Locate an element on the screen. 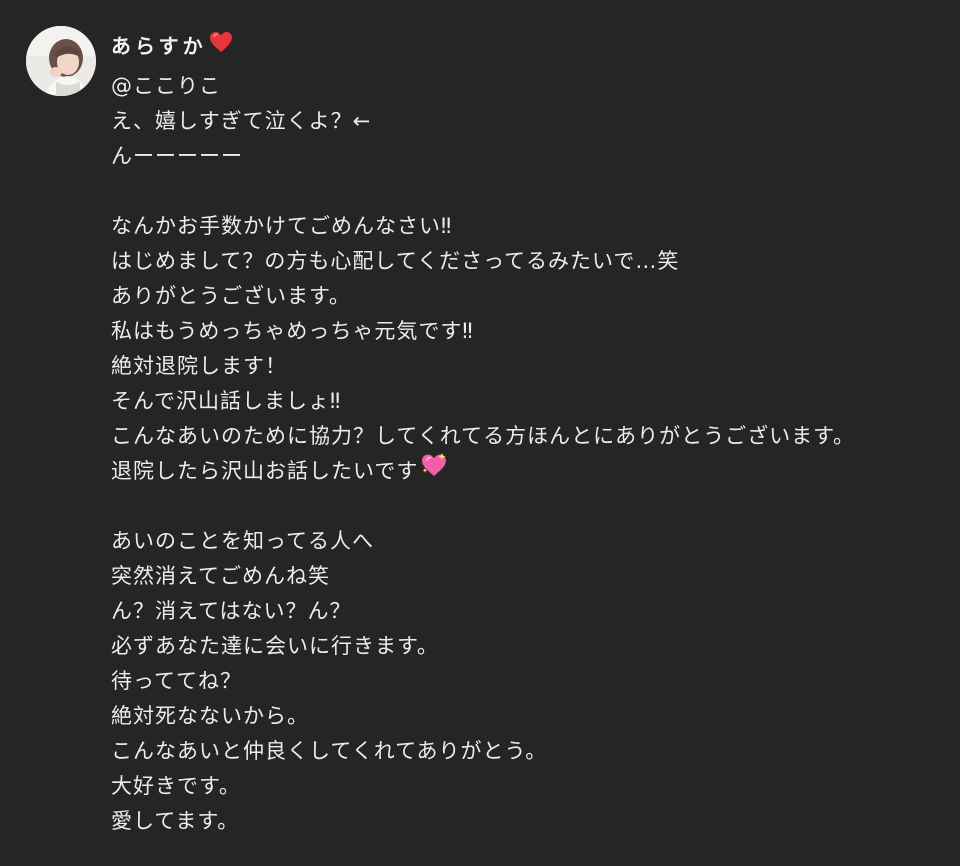 Image resolution: width=960 pixels, height=866 pixels. sparkling-heart-icon is located at coordinates (434, 470).